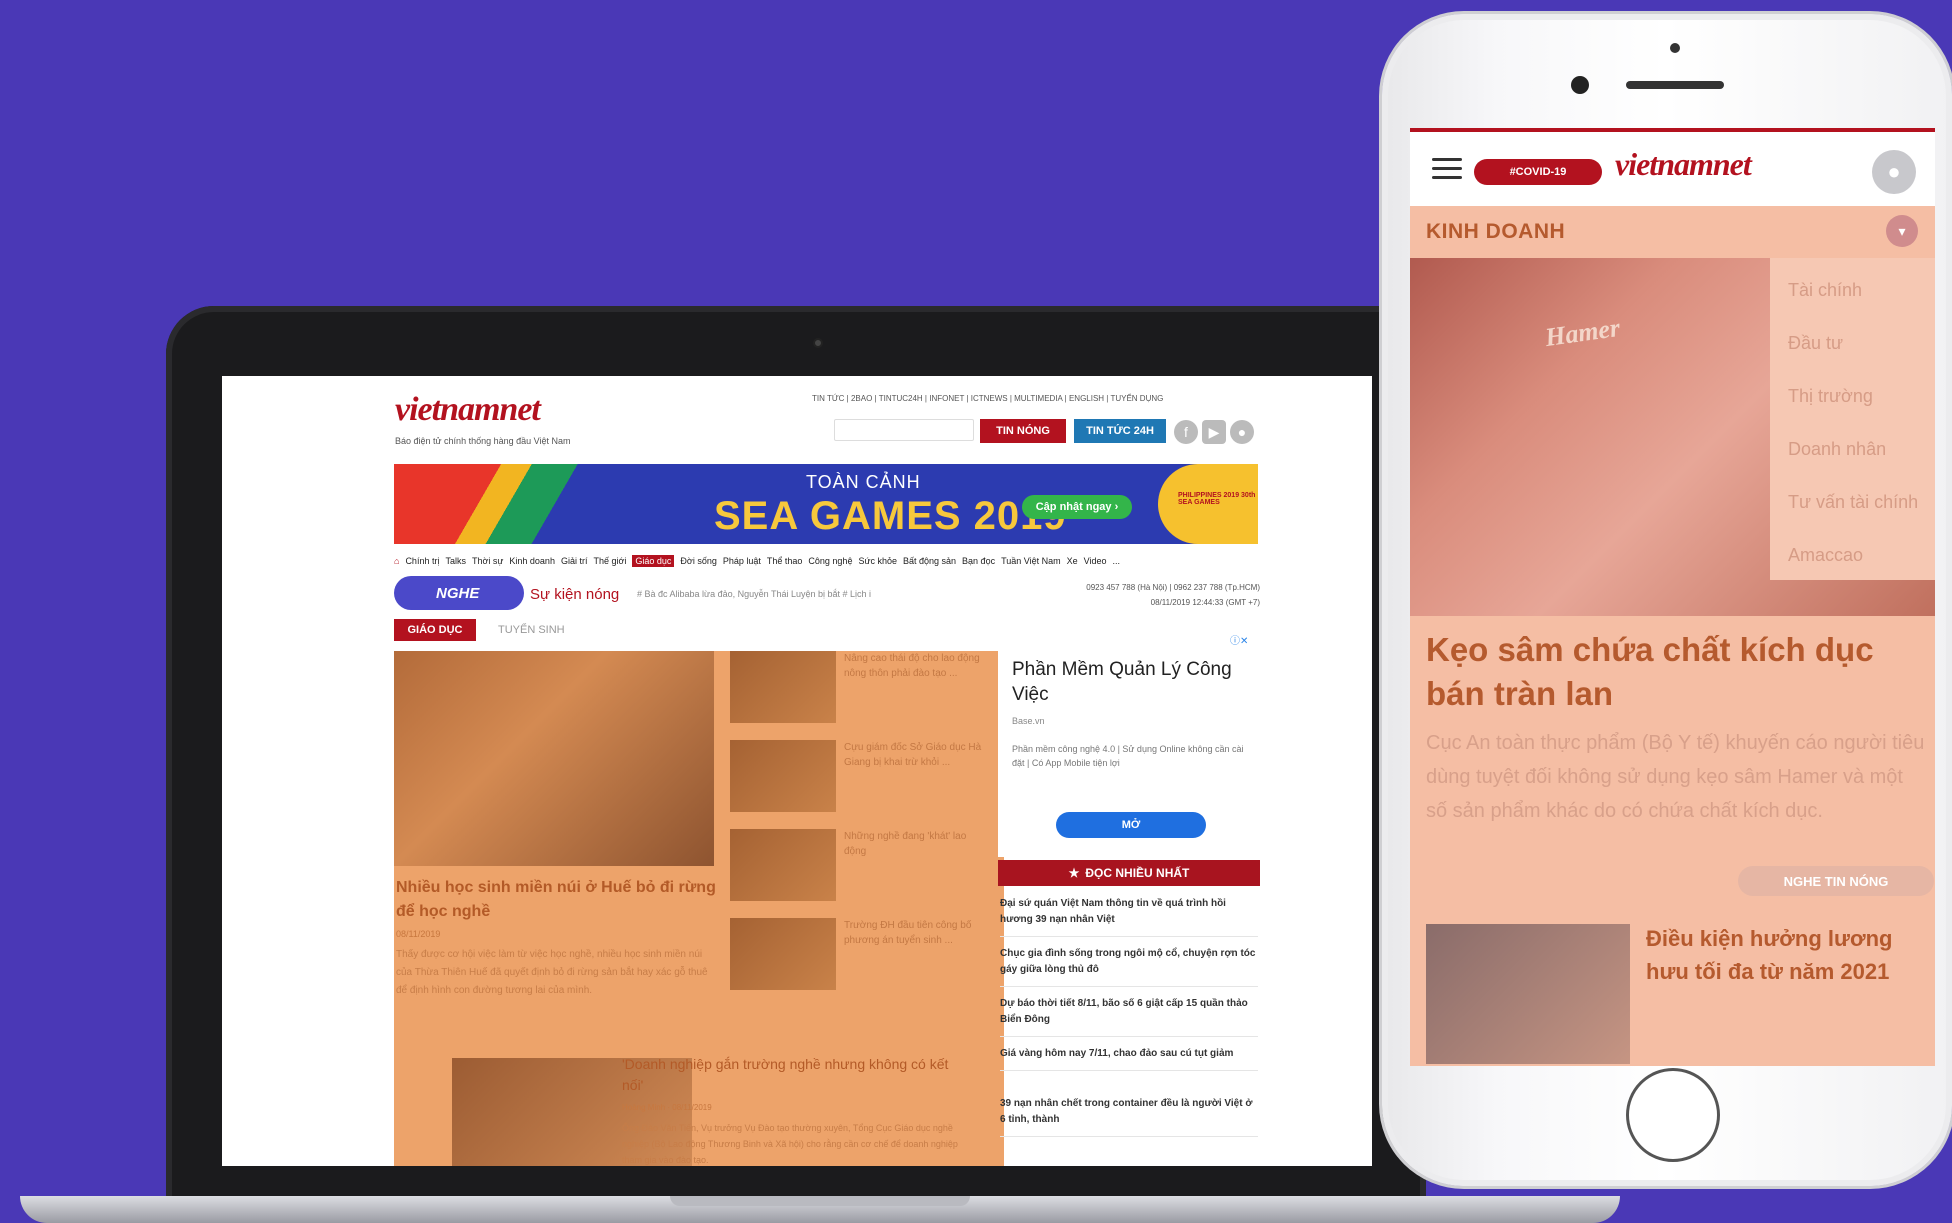  I want to click on nav-item: Xe, so click(1072, 561).